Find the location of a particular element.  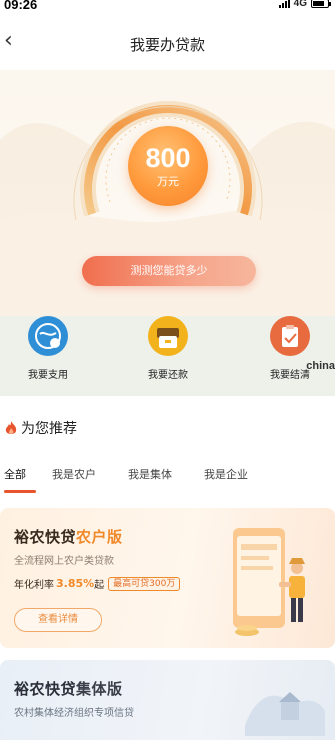

status-indicators: 4G is located at coordinates (304, 4).